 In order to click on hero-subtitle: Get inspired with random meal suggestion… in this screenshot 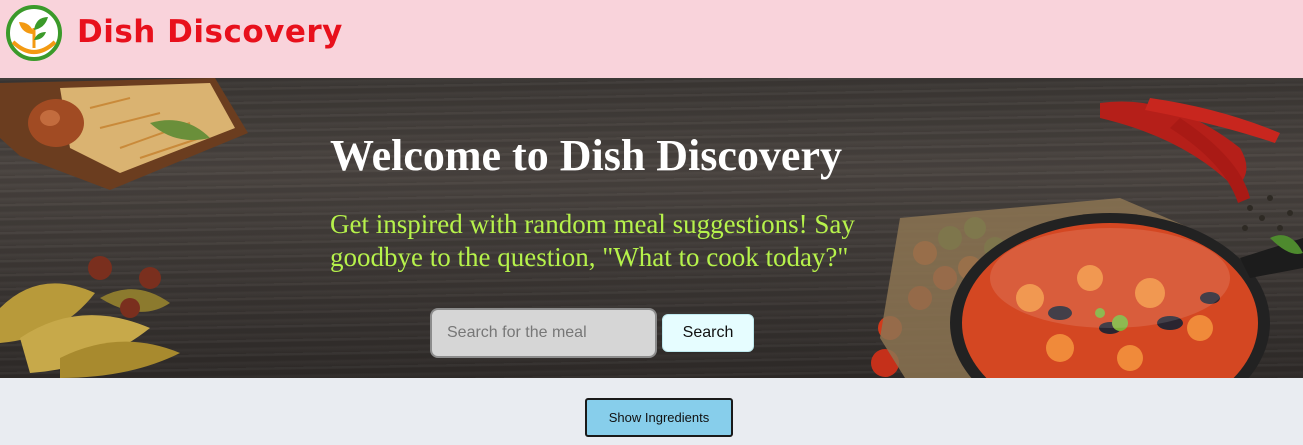, I will do `click(592, 240)`.